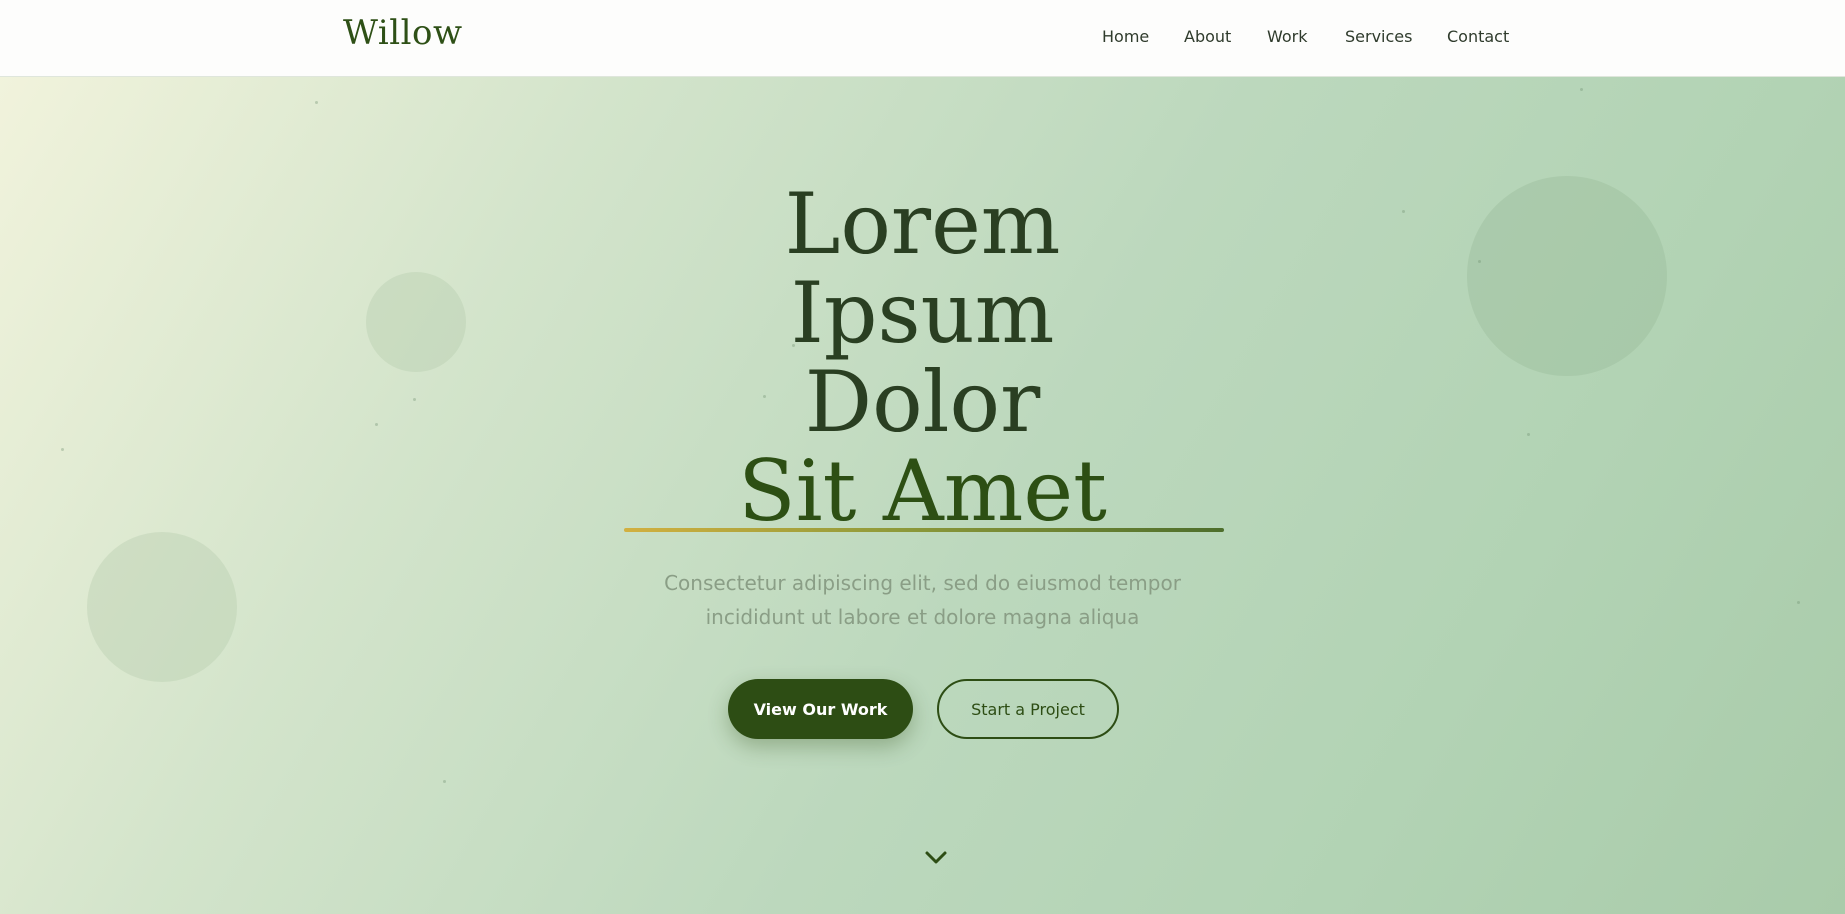 The width and height of the screenshot is (1845, 914). Describe the element at coordinates (922, 224) in the screenshot. I see `hero-title-line: Lorem` at that location.